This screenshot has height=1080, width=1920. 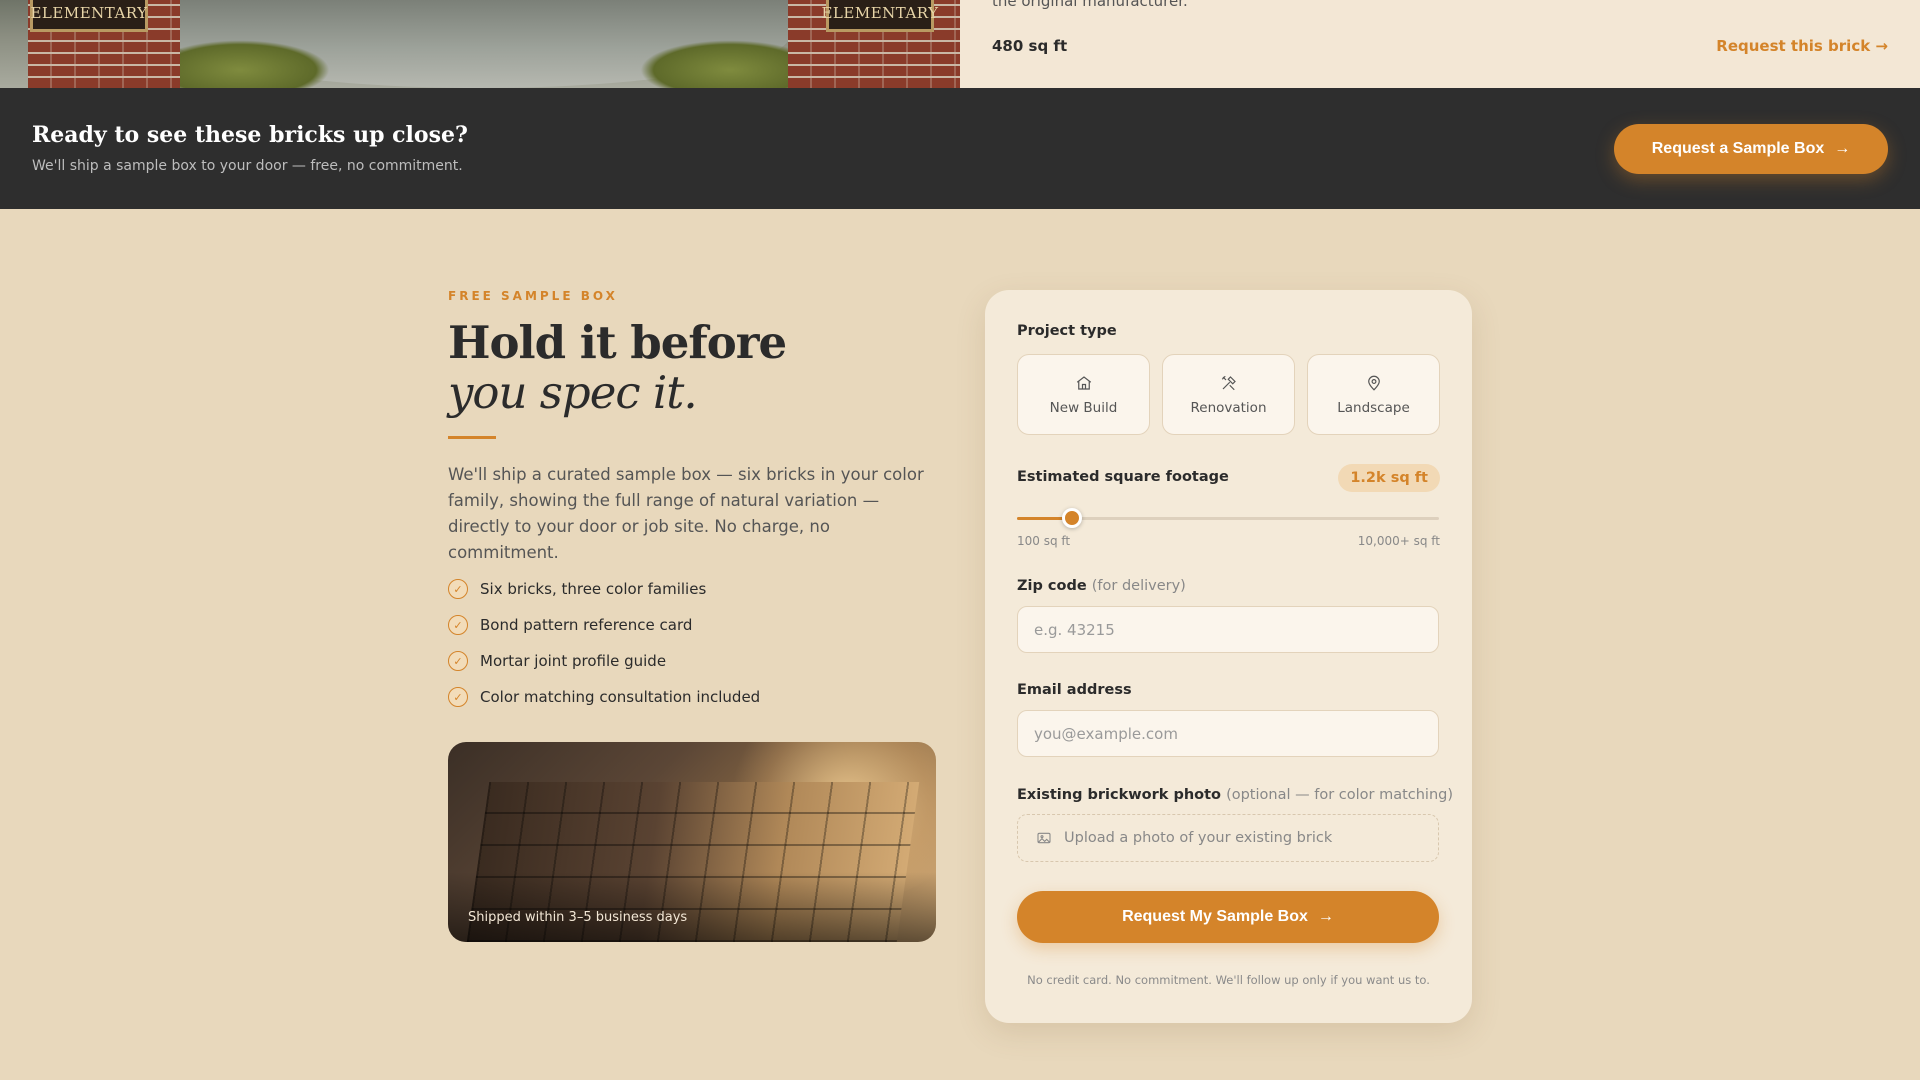 I want to click on zip-label-text: Zip code, so click(x=1052, y=586).